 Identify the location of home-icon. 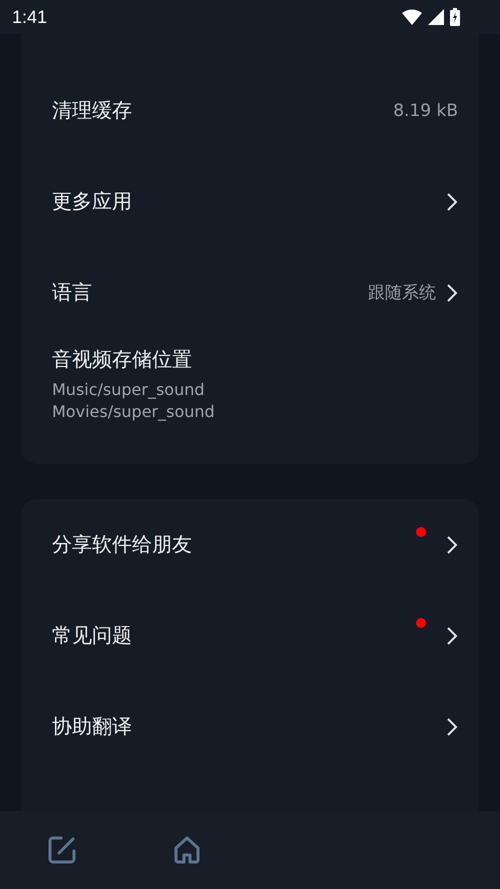
(187, 850).